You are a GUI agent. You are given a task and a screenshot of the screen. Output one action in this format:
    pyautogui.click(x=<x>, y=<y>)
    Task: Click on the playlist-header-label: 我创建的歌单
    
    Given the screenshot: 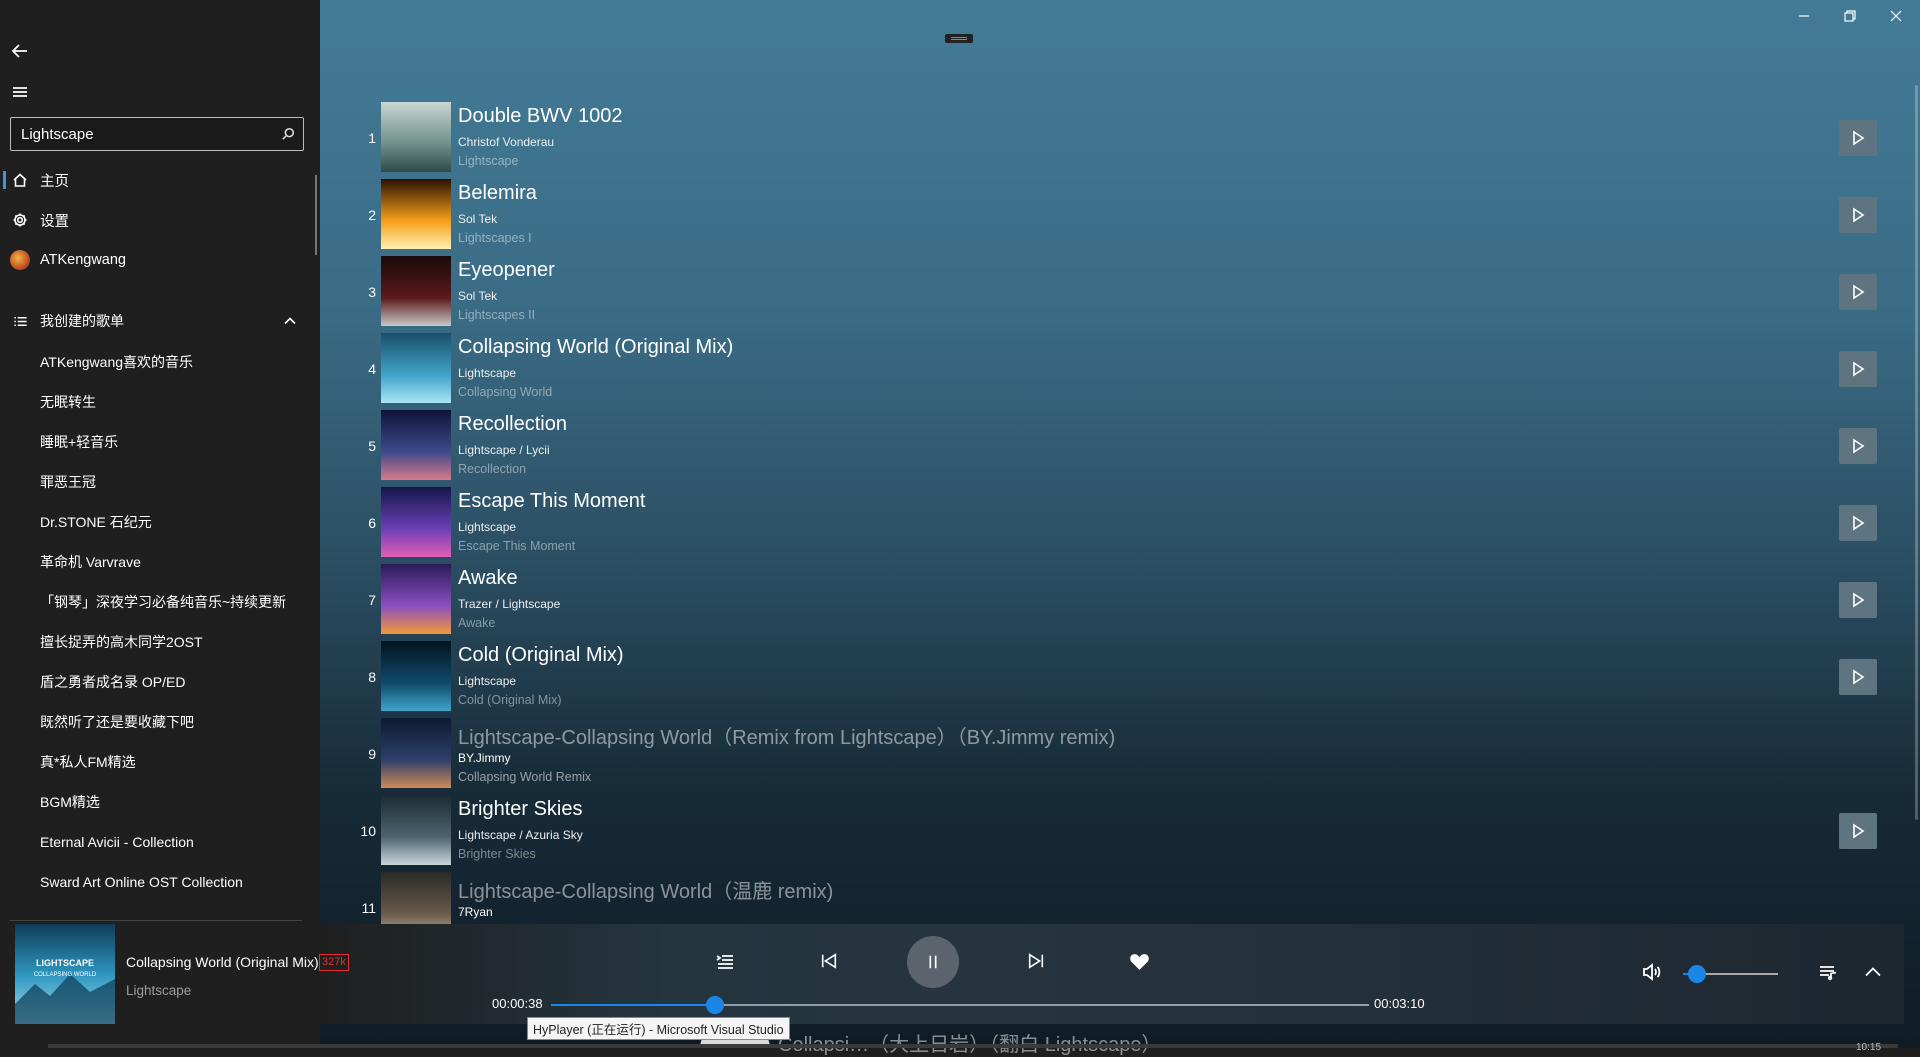 What is the action you would take?
    pyautogui.click(x=82, y=321)
    